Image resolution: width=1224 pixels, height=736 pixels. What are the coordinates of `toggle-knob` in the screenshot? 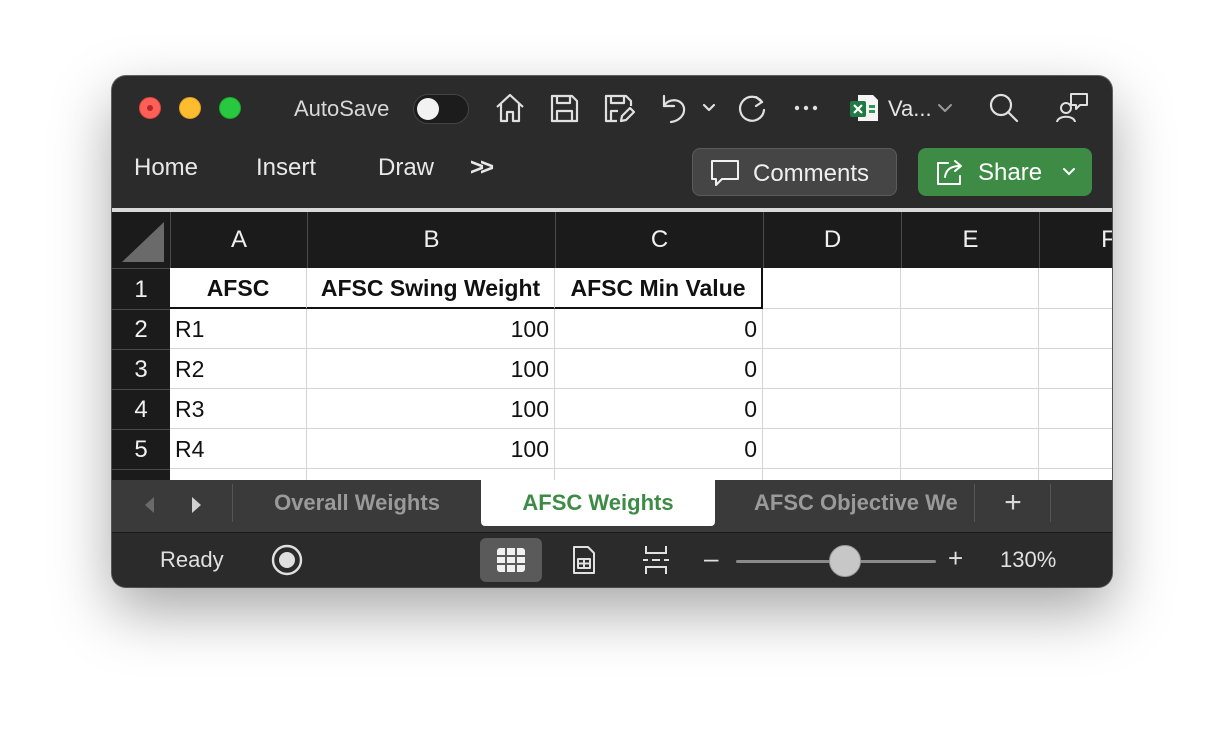 It's located at (428, 109).